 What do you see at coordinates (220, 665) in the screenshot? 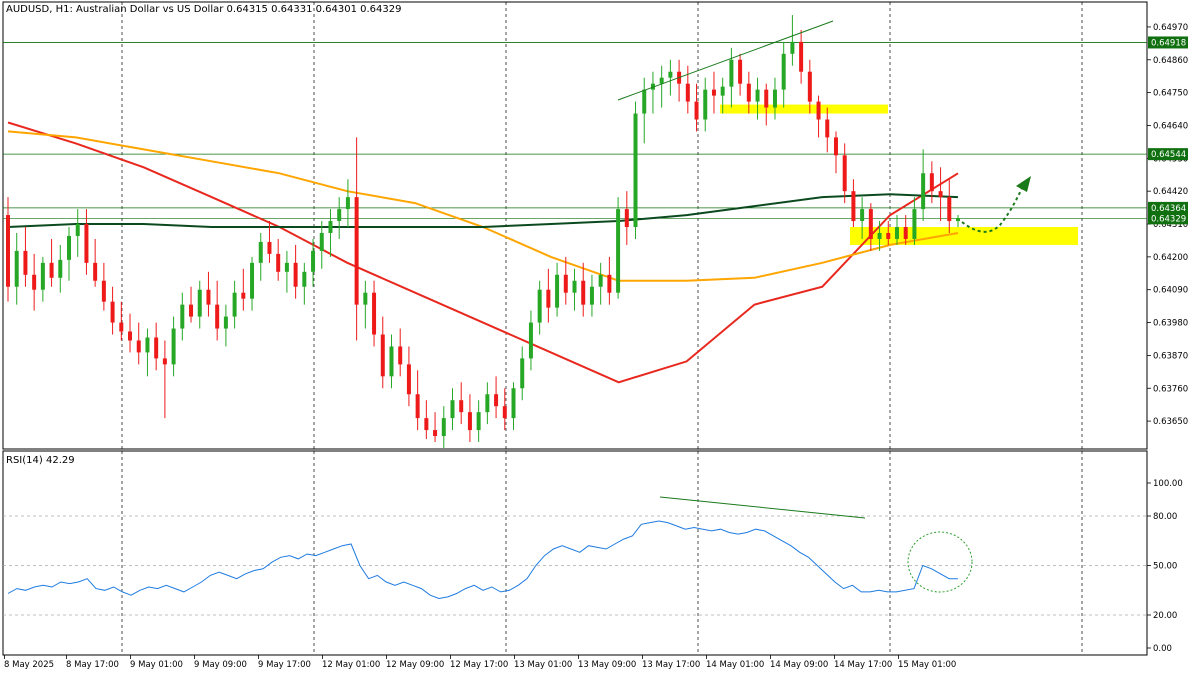
I see `time-tick-label: 9 May 09:00` at bounding box center [220, 665].